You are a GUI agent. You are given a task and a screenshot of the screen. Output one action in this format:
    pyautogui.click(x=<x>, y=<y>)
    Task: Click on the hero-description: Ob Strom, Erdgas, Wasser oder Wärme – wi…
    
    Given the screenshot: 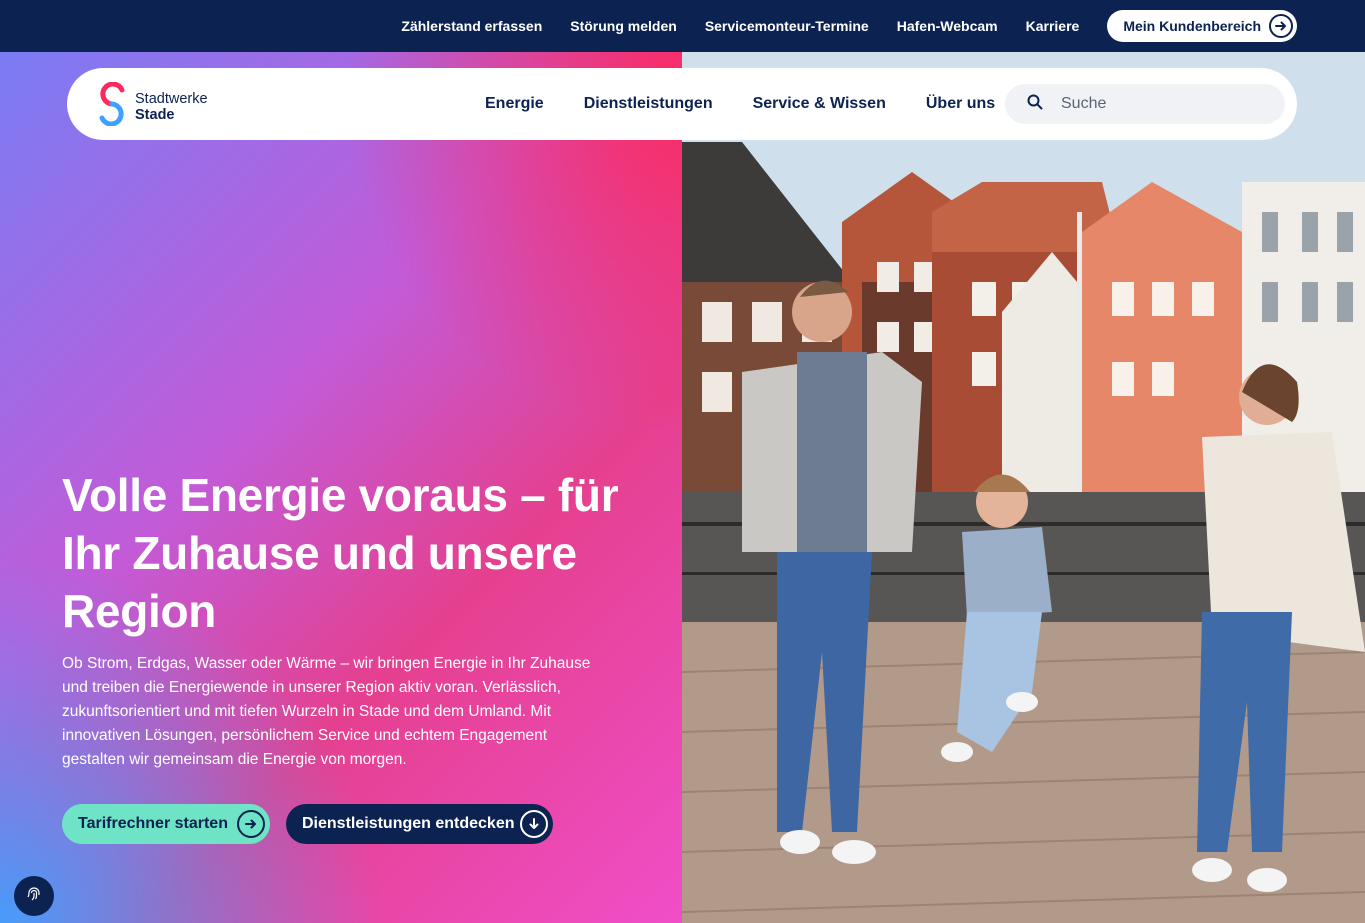 What is the action you would take?
    pyautogui.click(x=326, y=711)
    